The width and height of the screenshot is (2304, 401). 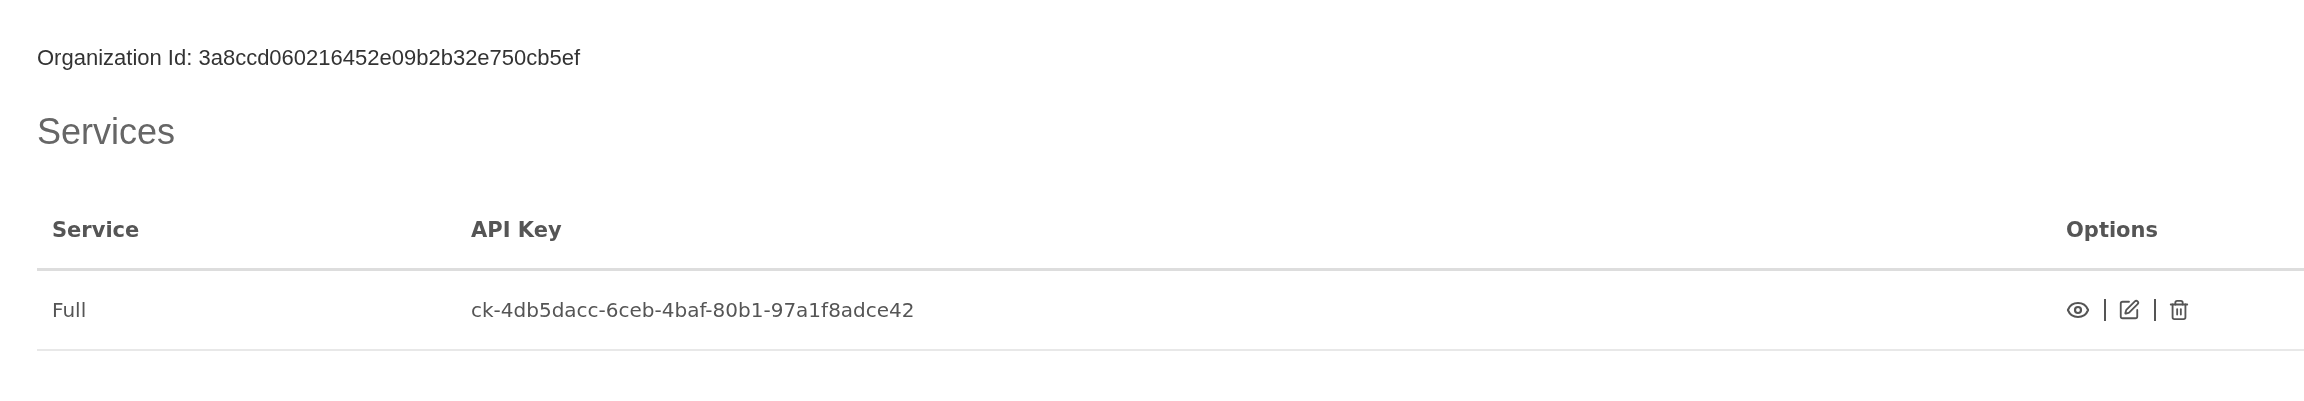 I want to click on column-header: API Key, so click(x=1253, y=231).